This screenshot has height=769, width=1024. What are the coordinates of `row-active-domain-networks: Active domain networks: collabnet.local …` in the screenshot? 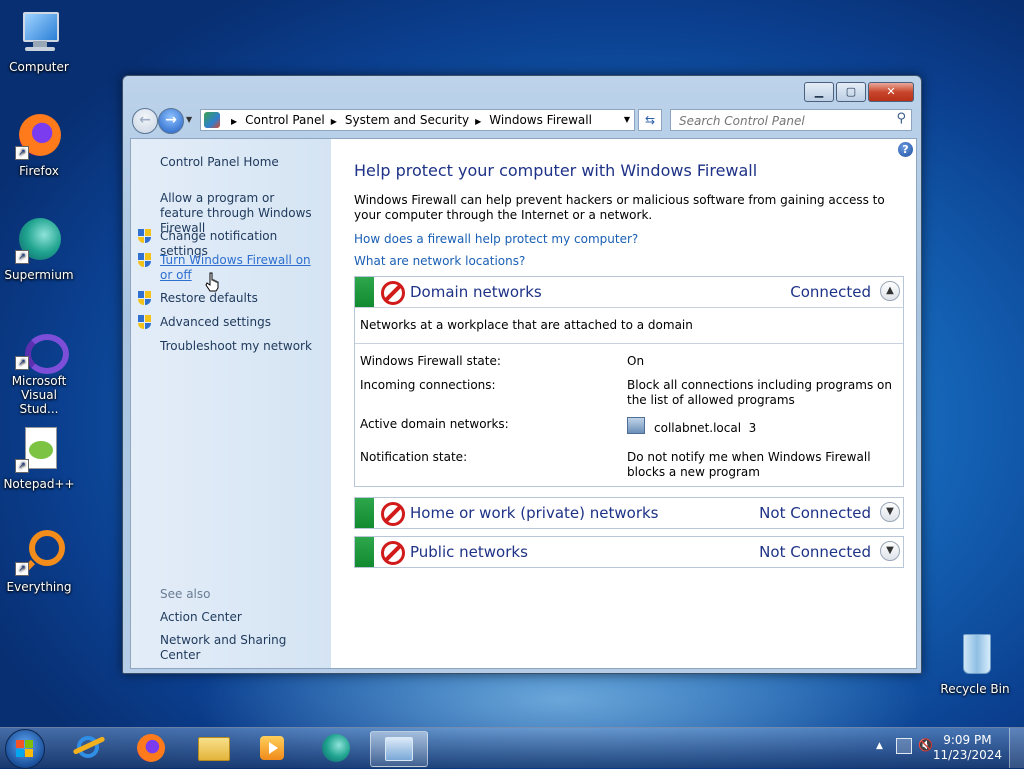 It's located at (629, 433).